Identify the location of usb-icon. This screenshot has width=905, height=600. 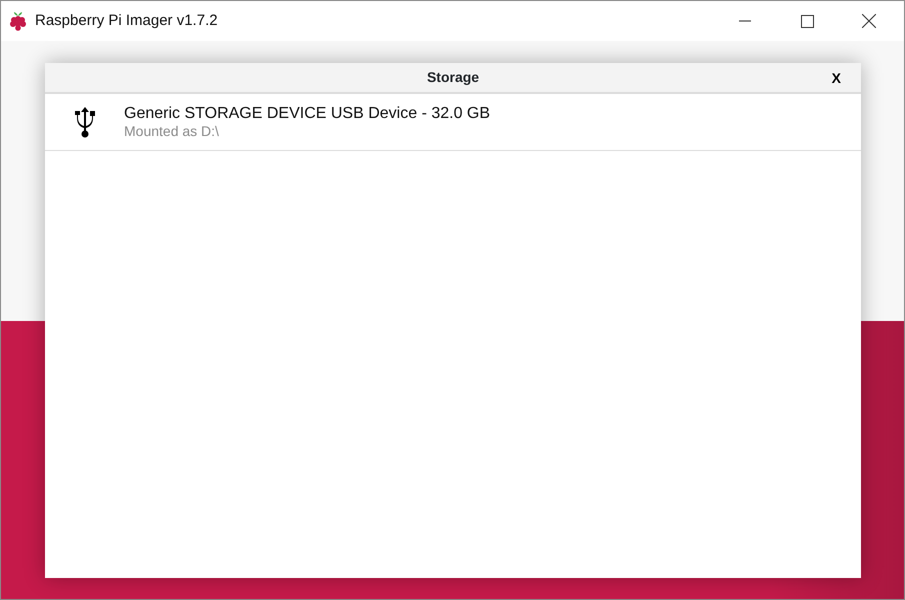
(85, 122).